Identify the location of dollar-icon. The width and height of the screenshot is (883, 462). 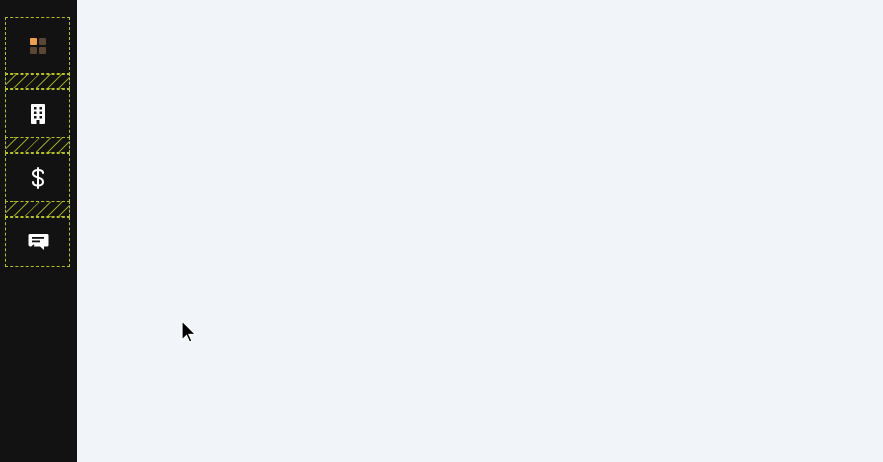
(38, 177).